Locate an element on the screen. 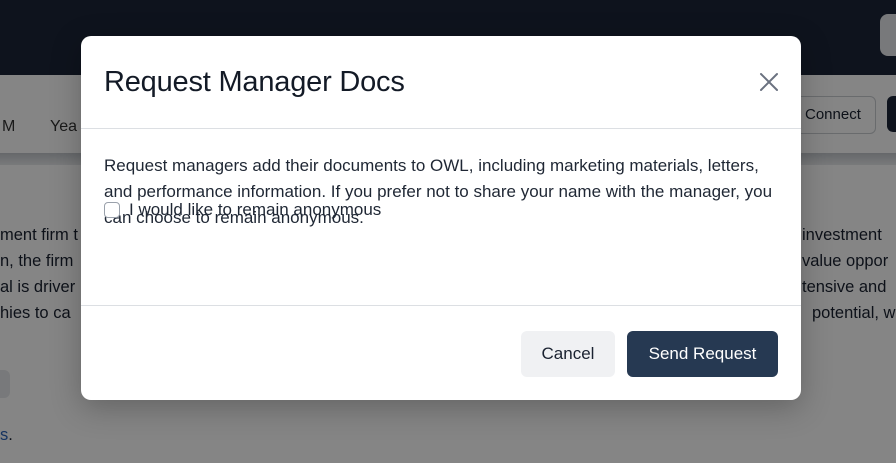 The height and width of the screenshot is (463, 896). cancel-button: Cancel is located at coordinates (568, 354).